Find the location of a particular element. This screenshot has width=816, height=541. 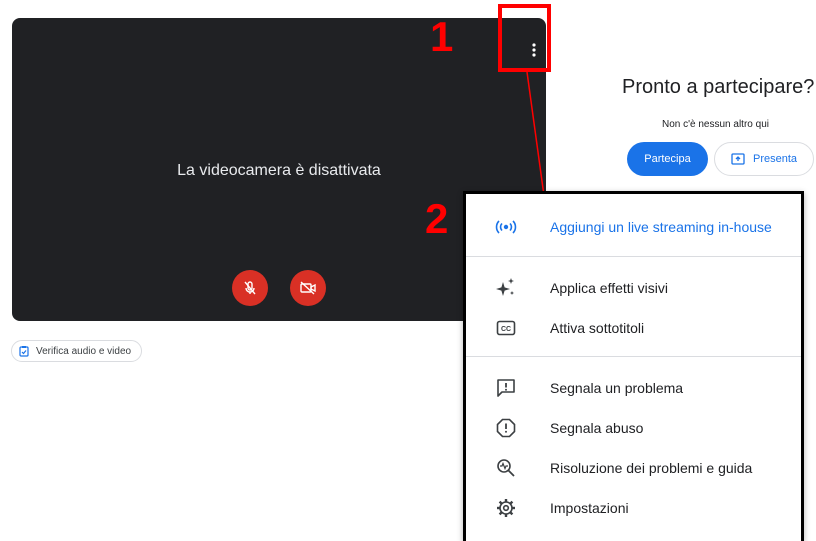

annotation-number-1: 1 is located at coordinates (442, 36).